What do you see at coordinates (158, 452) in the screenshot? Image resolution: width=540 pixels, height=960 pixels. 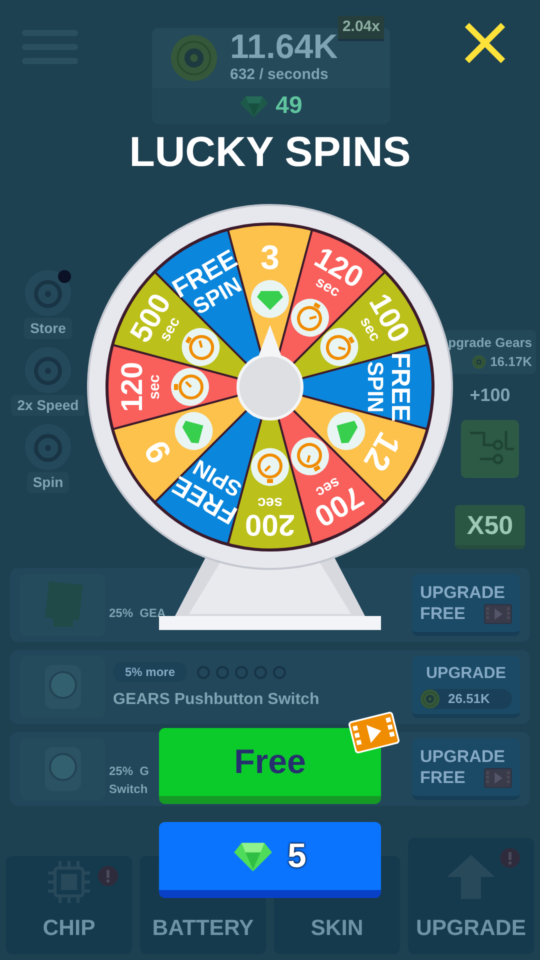 I see `segment-label: 9` at bounding box center [158, 452].